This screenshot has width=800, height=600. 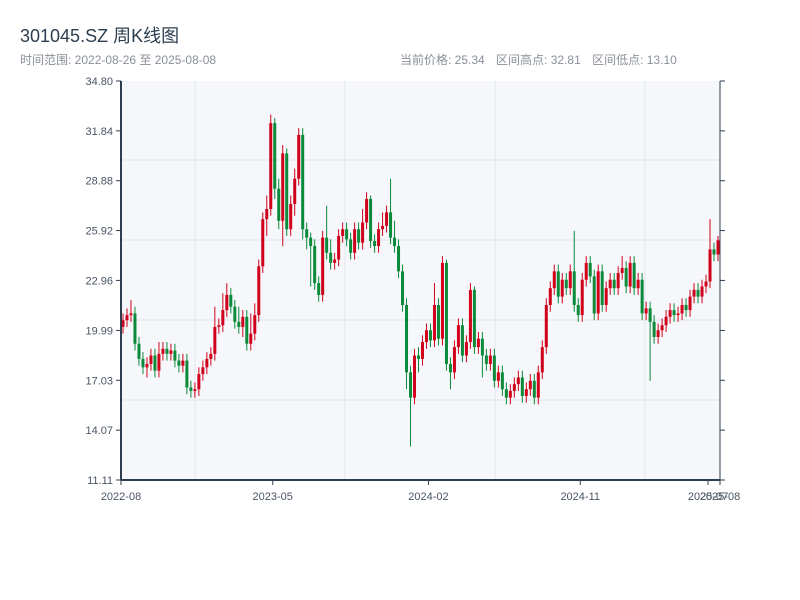 I want to click on x-tick-label: 2024-02, so click(x=428, y=497).